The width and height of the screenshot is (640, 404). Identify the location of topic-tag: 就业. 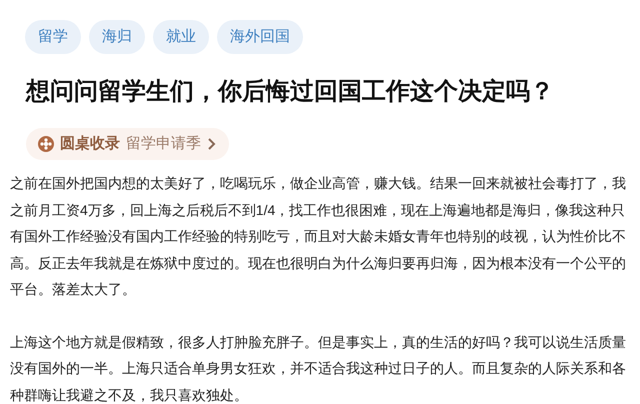
(181, 37).